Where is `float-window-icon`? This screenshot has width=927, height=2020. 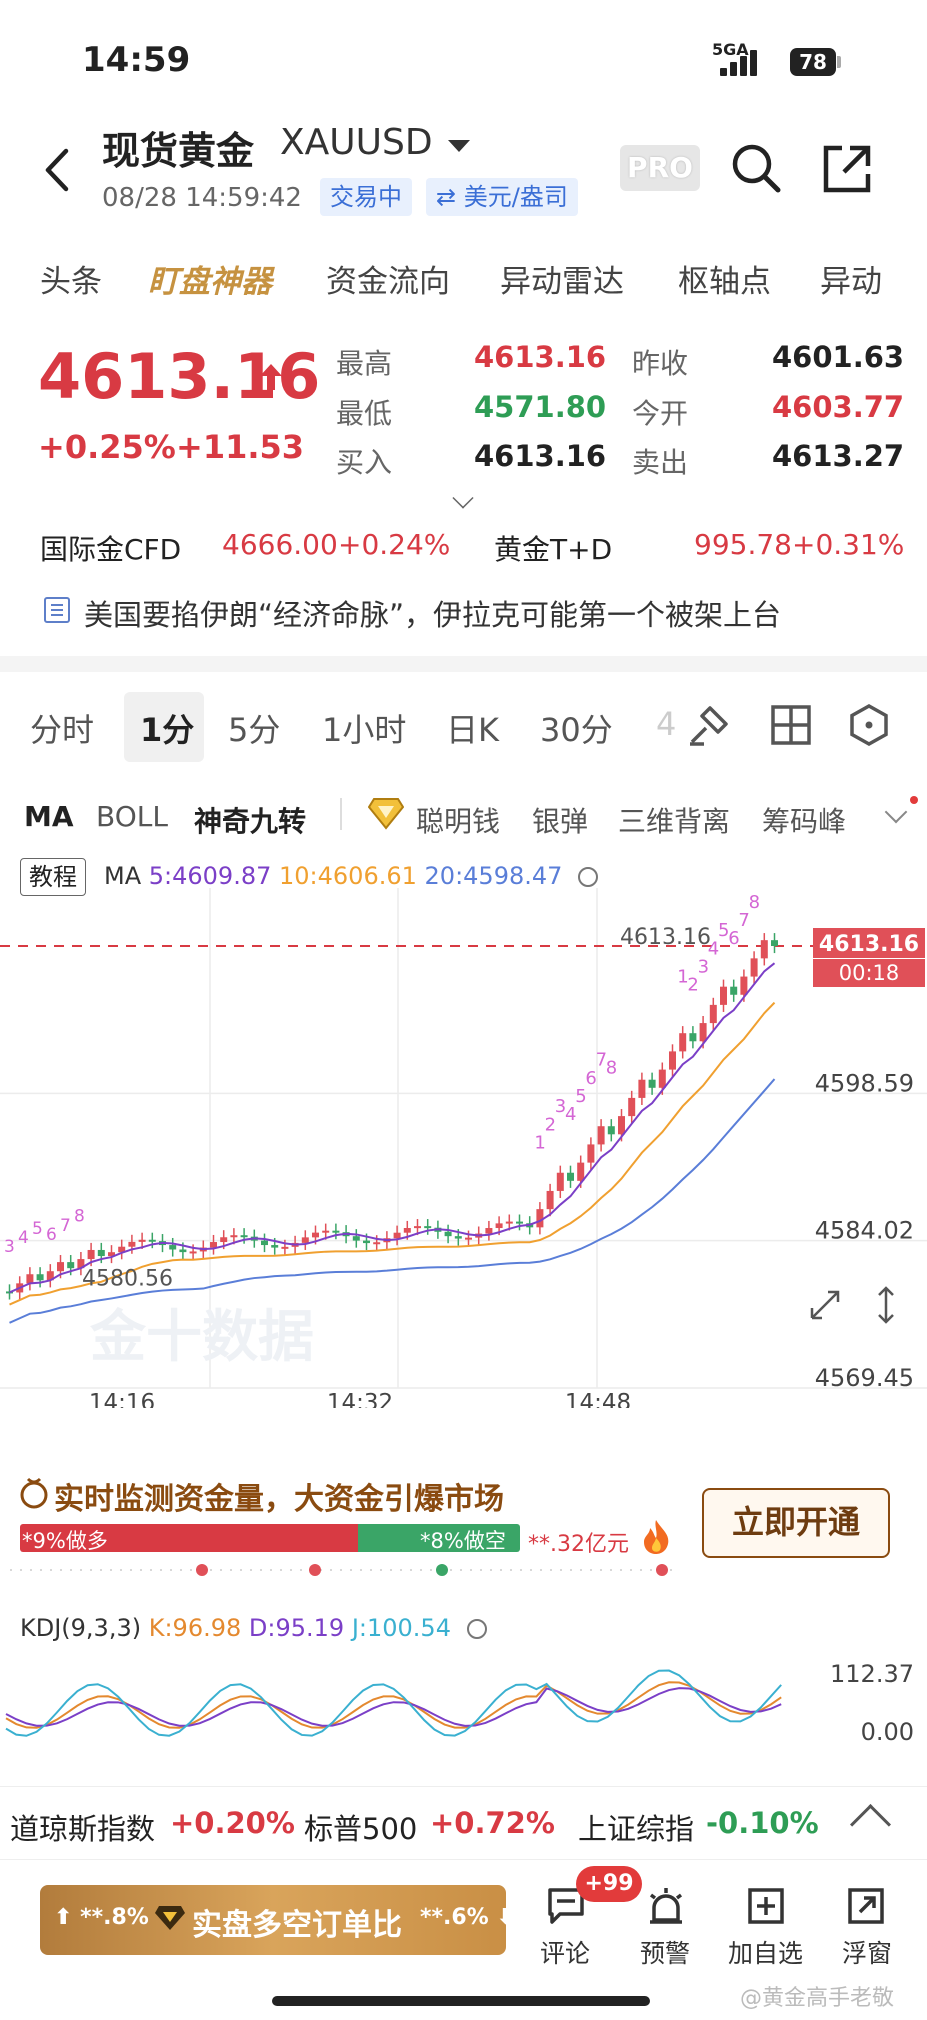
float-window-icon is located at coordinates (866, 1906).